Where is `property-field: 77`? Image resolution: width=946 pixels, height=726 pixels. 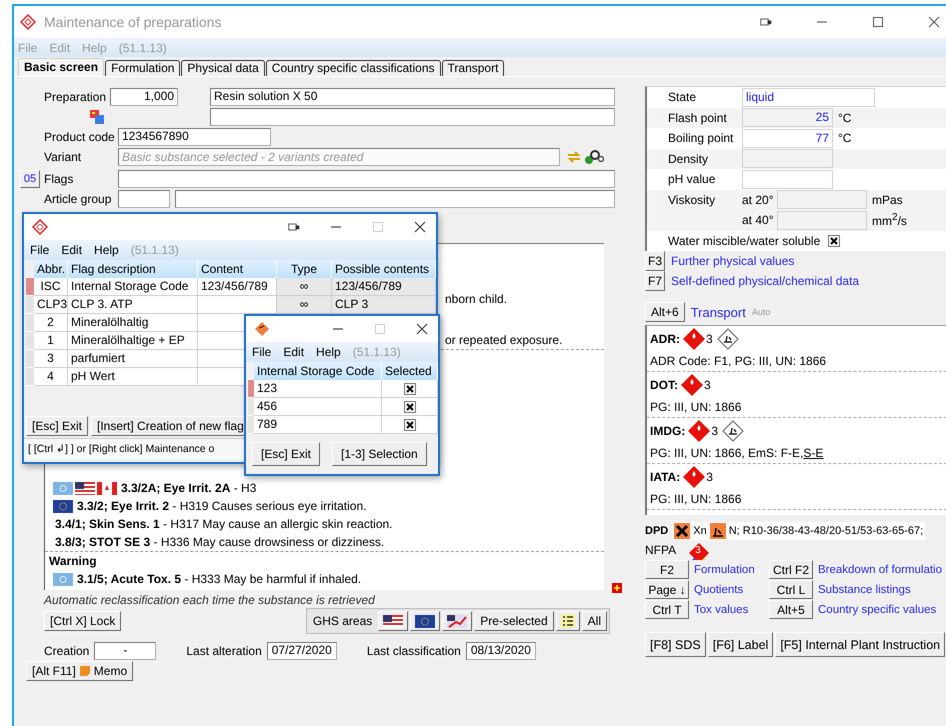
property-field: 77 is located at coordinates (787, 138).